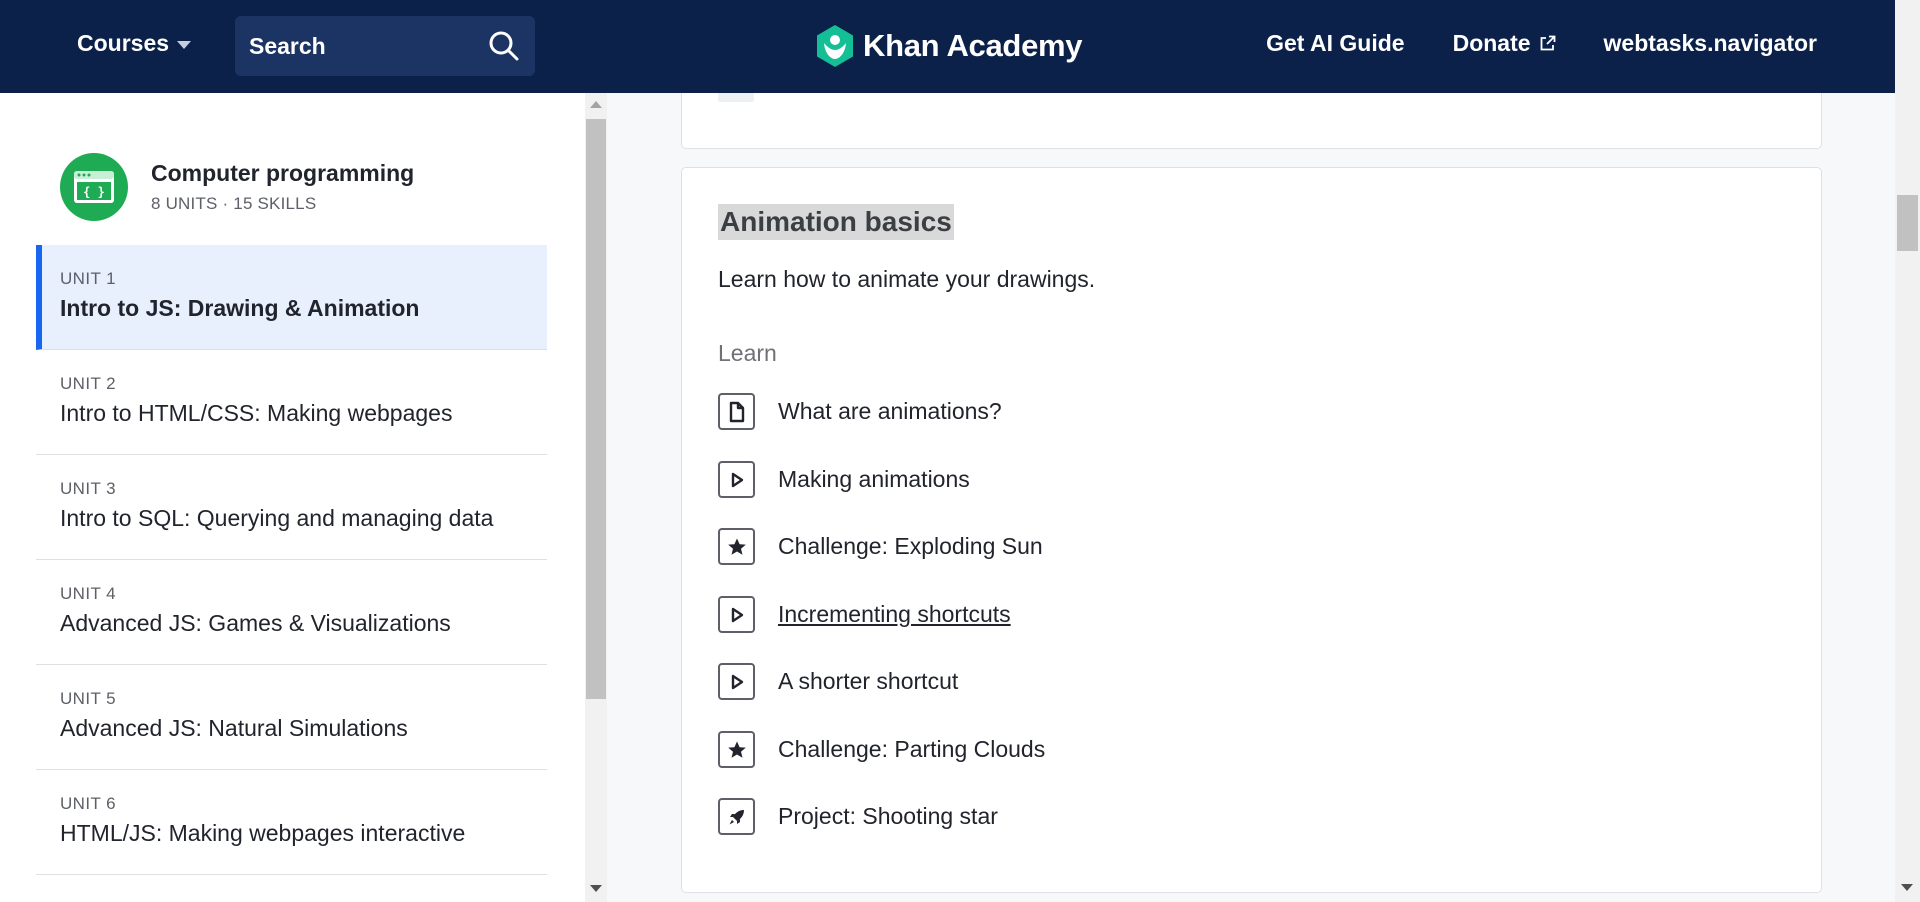 The image size is (1920, 902). Describe the element at coordinates (836, 222) in the screenshot. I see `lesson-title: Animation basics` at that location.